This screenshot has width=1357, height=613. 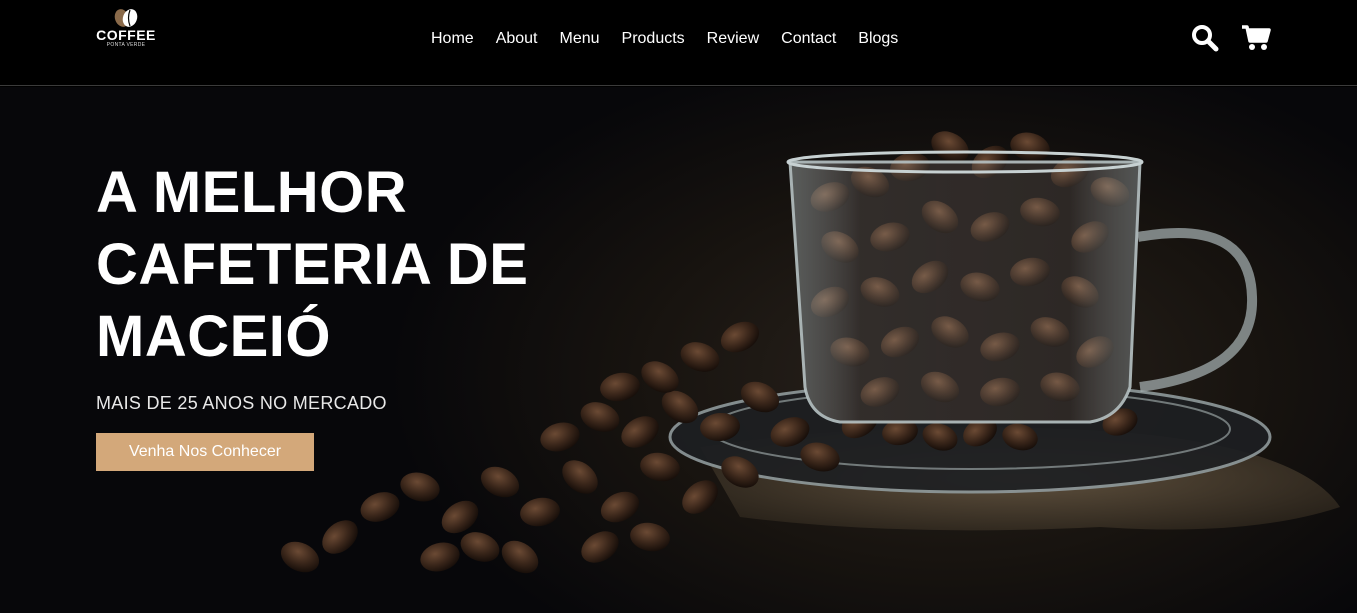 I want to click on visit-us-button: Venha Nos Conhecer, so click(x=205, y=452).